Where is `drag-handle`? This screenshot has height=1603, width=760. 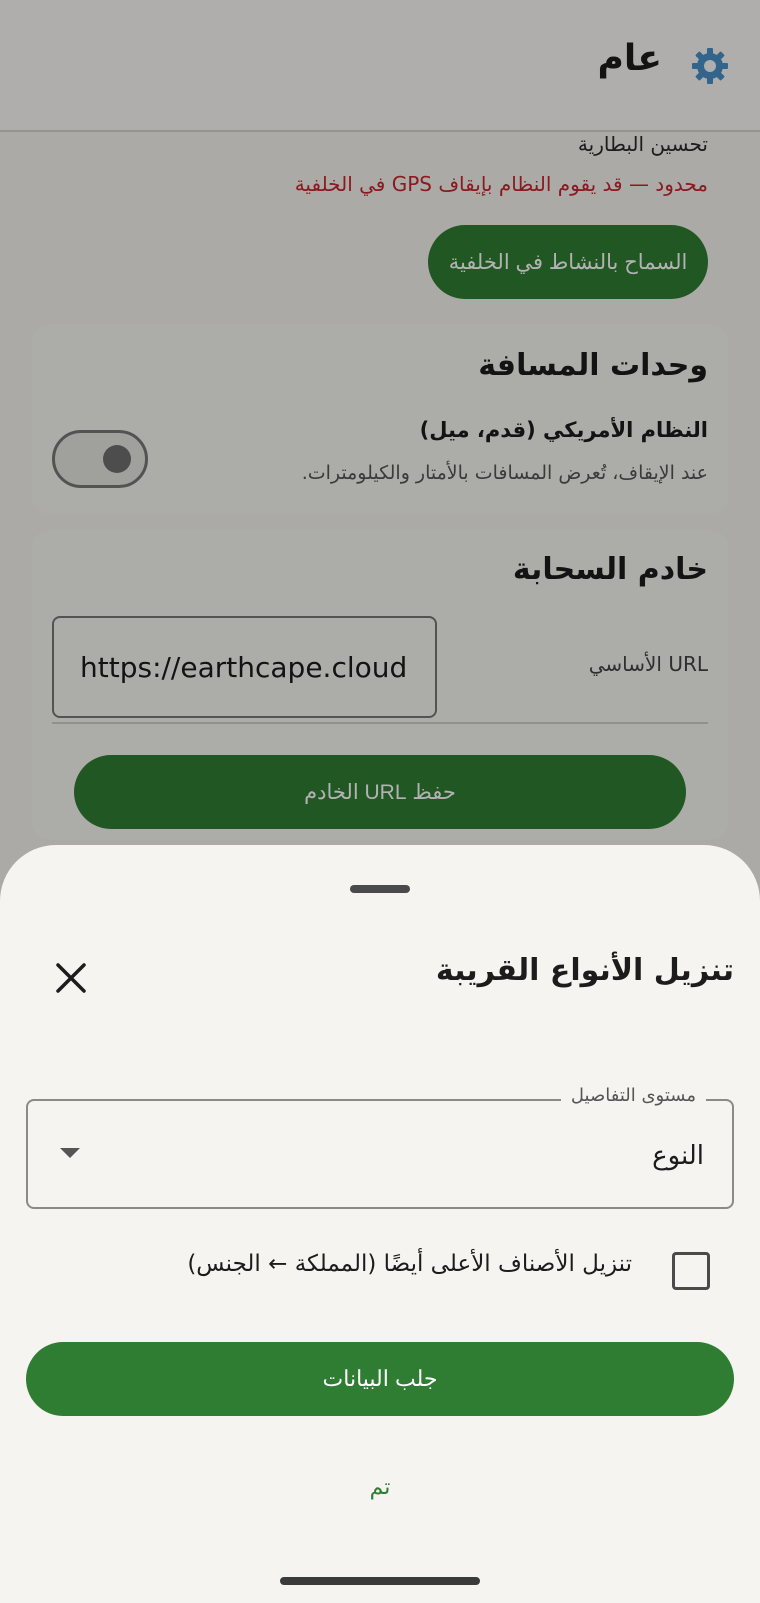
drag-handle is located at coordinates (380, 889).